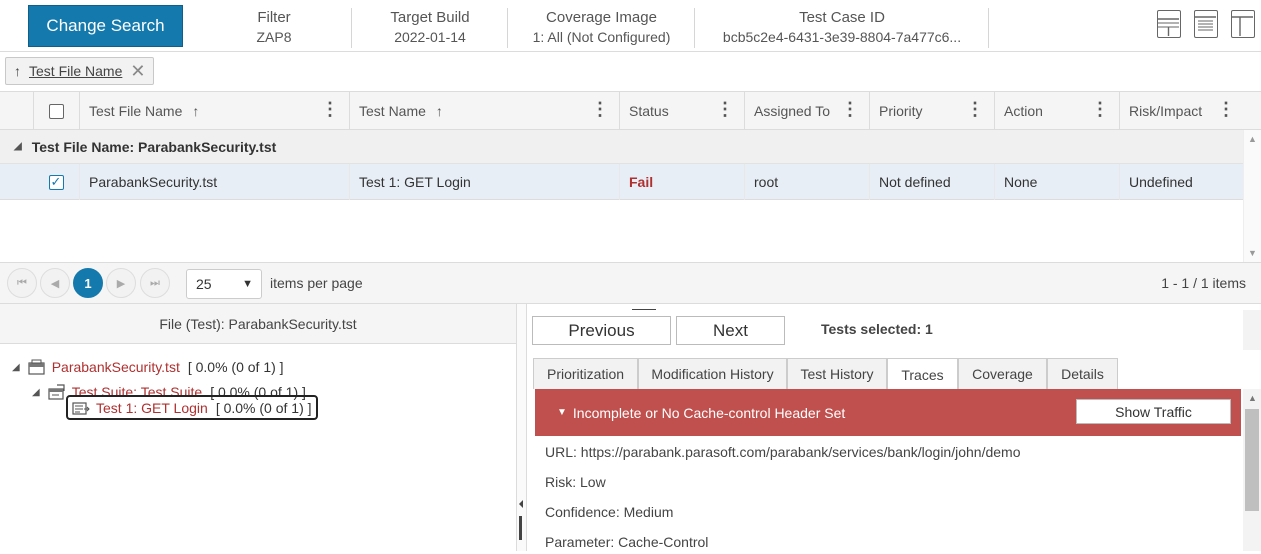 Image resolution: width=1261 pixels, height=554 pixels. What do you see at coordinates (247, 284) in the screenshot?
I see `chevron-down-icon: ▼` at bounding box center [247, 284].